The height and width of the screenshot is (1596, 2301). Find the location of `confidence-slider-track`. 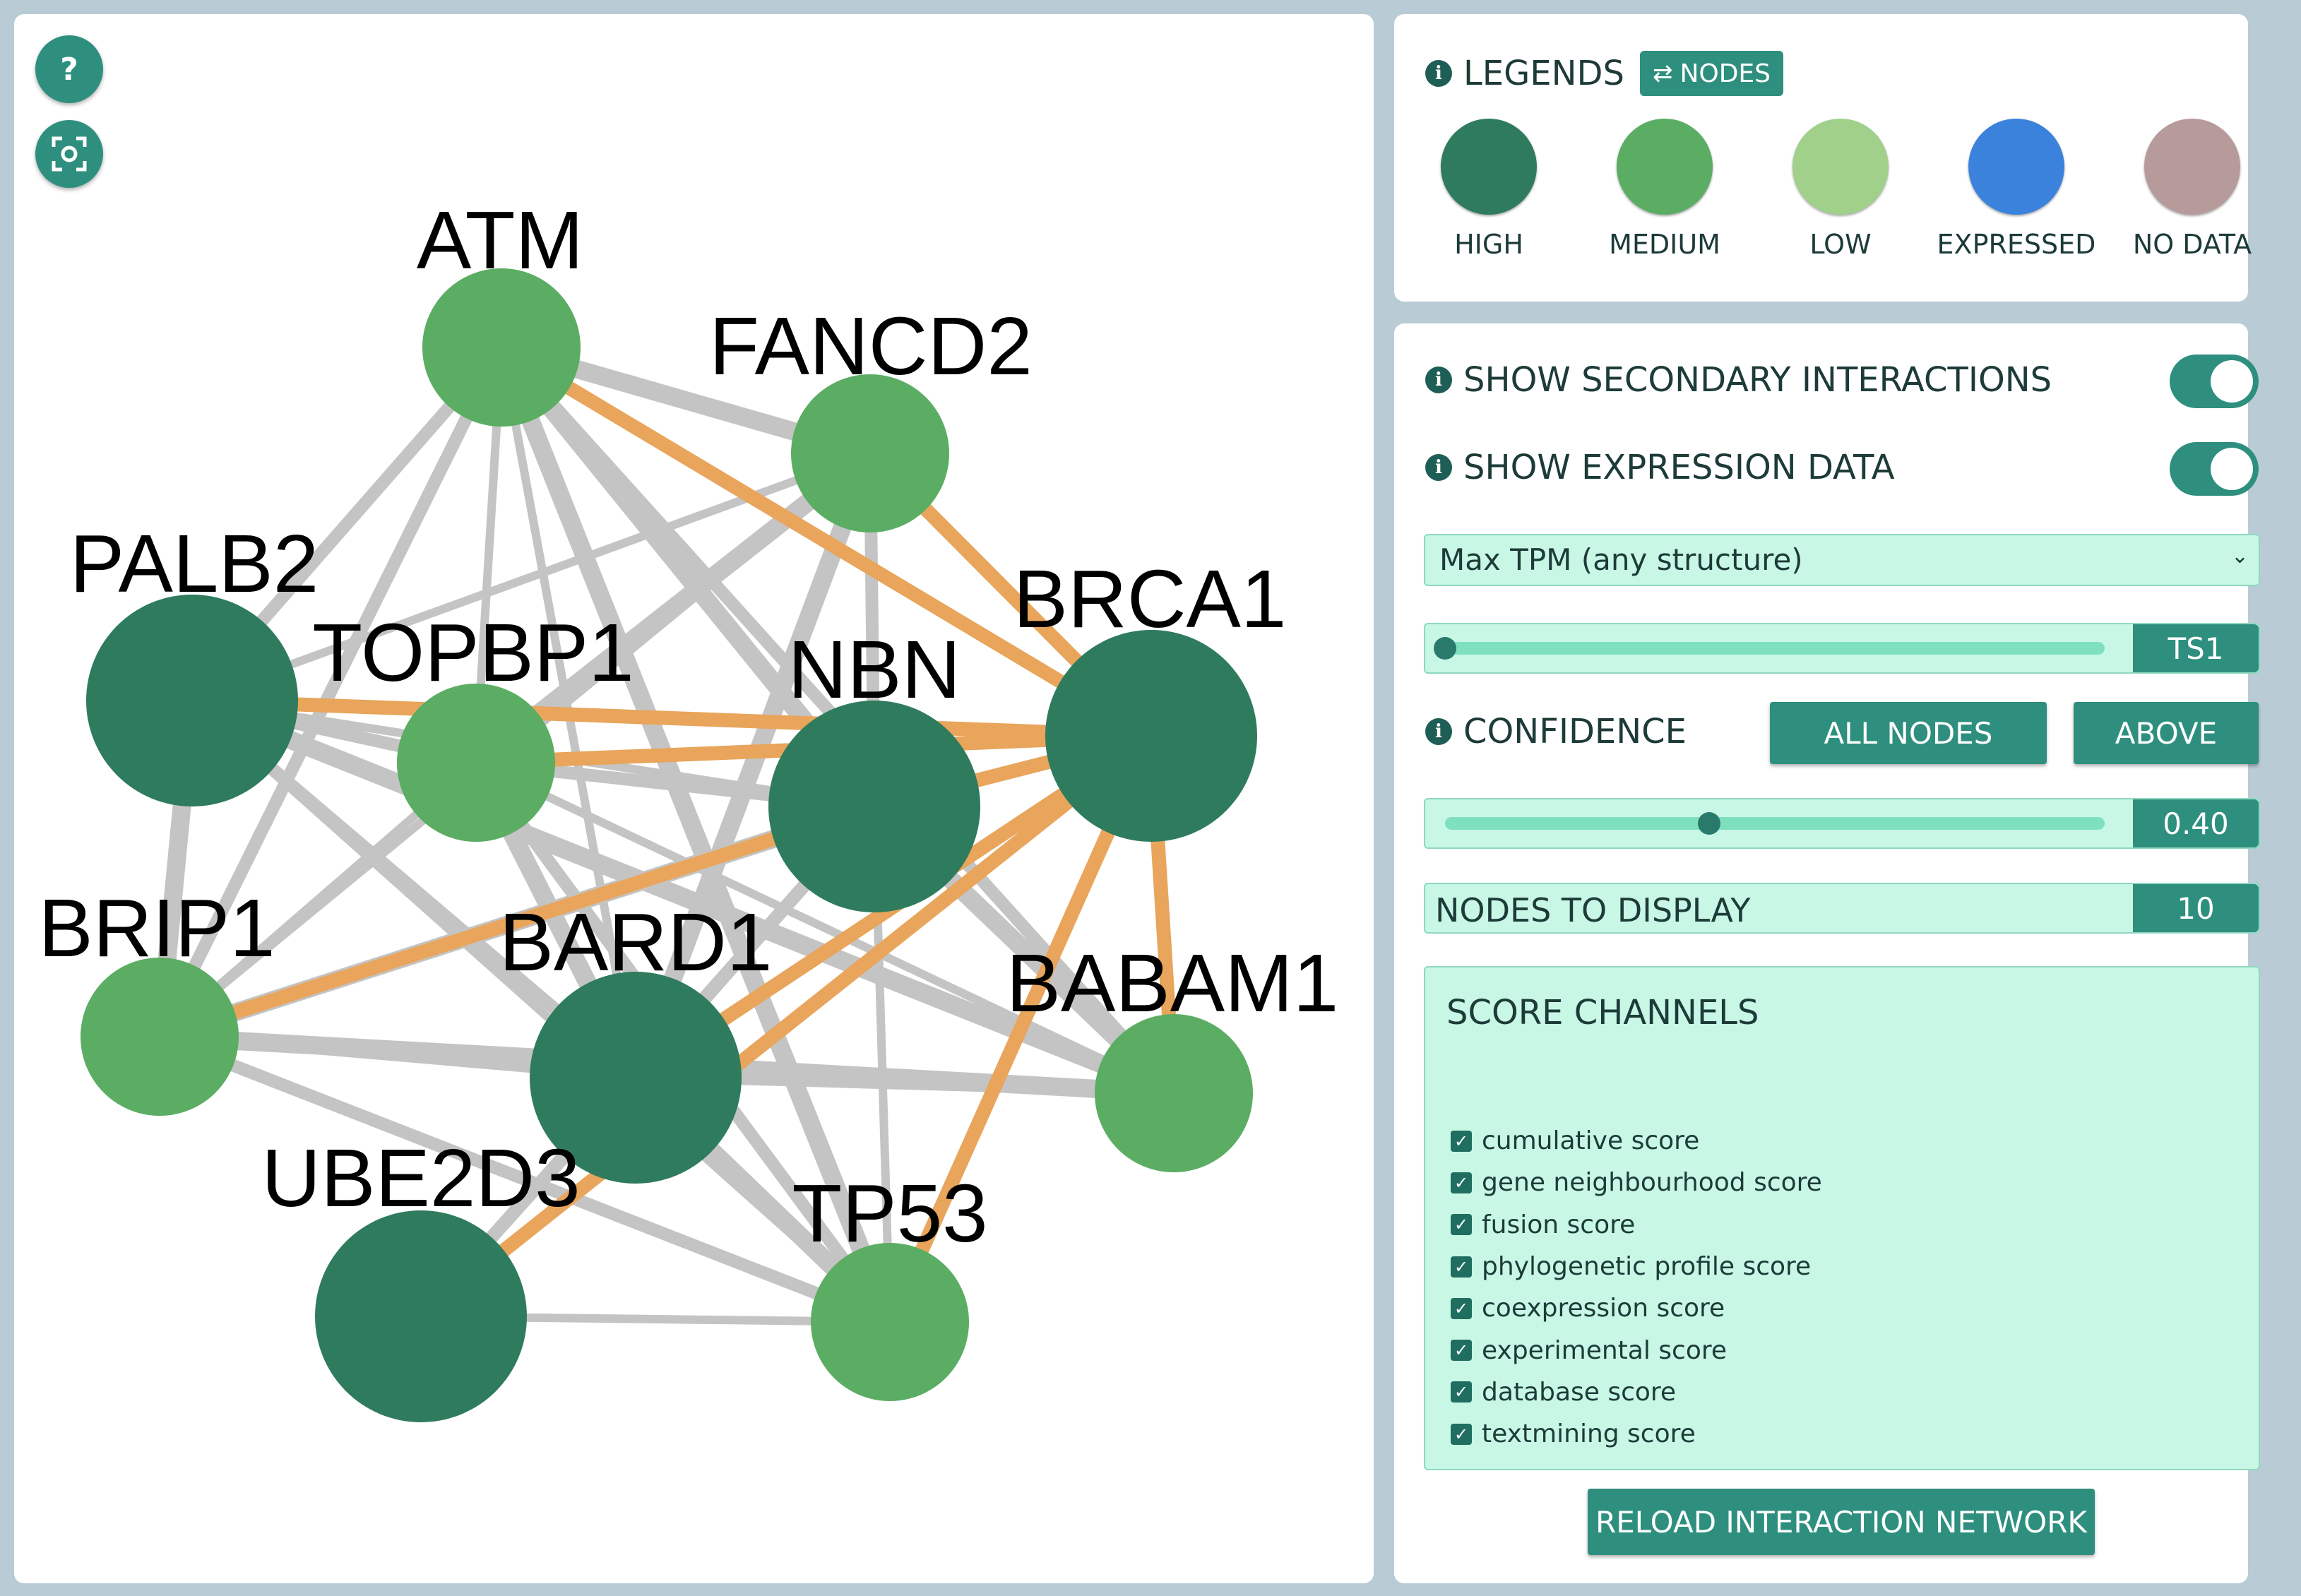

confidence-slider-track is located at coordinates (1775, 823).